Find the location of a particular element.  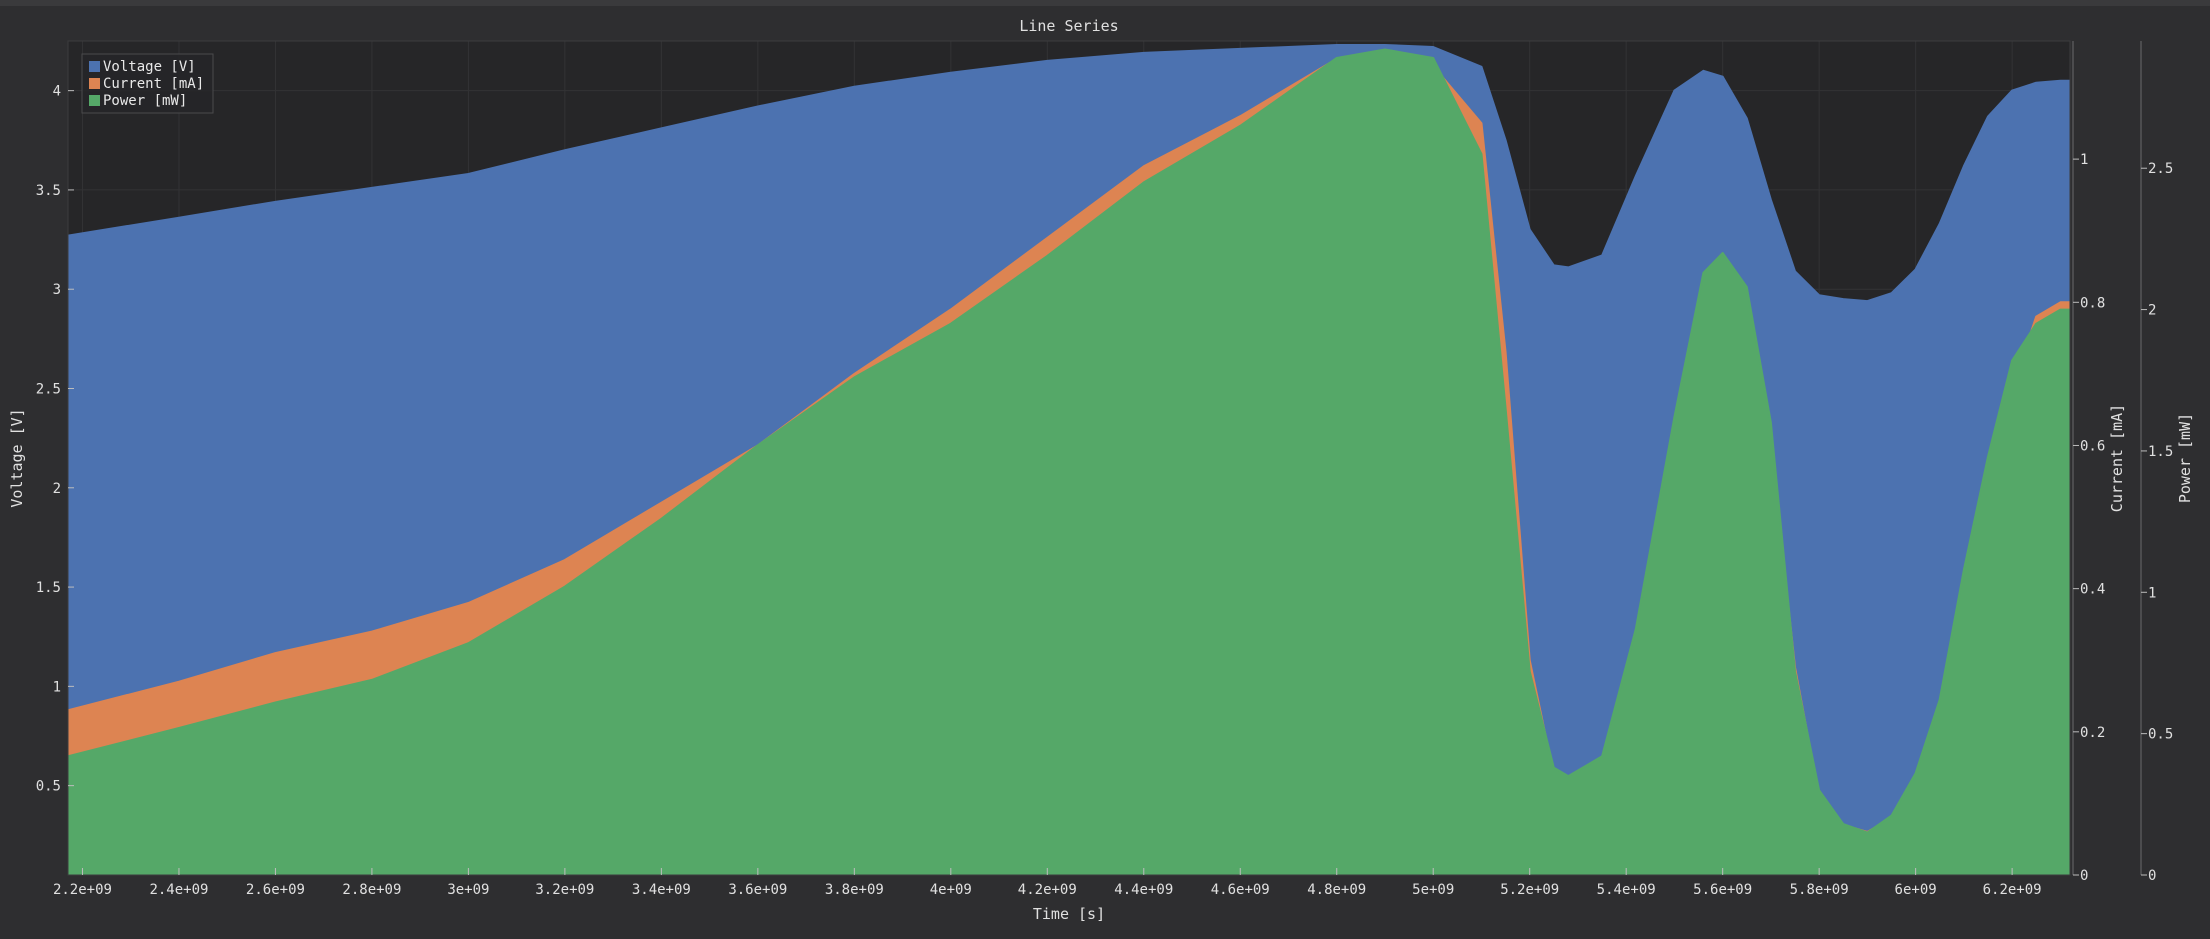

y-tick-label-current: 0.2 is located at coordinates (2092, 733).